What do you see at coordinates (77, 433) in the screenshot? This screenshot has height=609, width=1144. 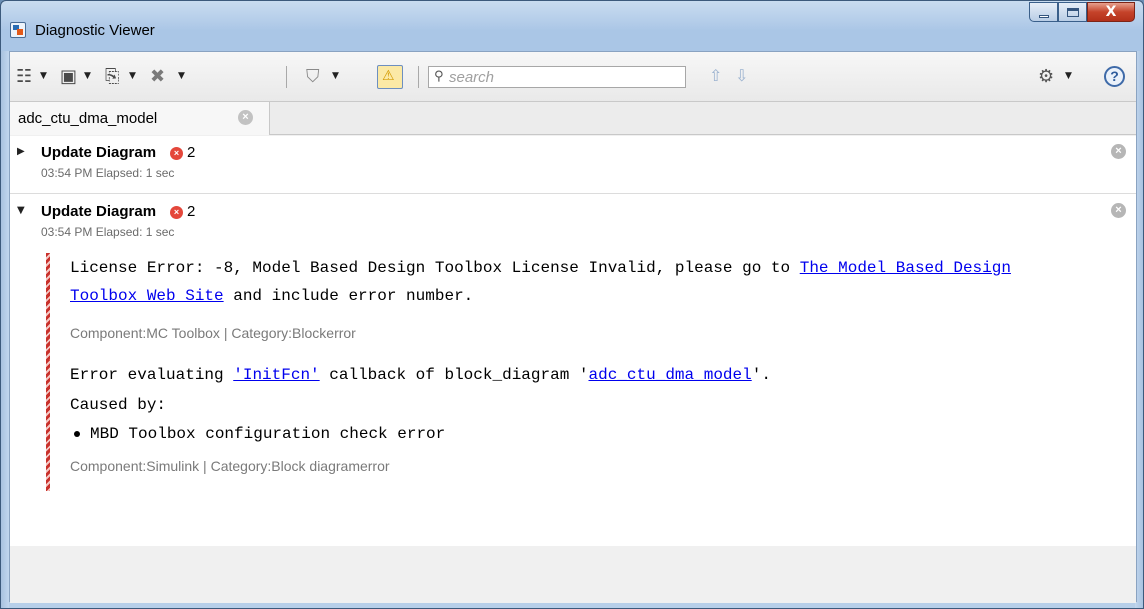 I see `bullet-icon` at bounding box center [77, 433].